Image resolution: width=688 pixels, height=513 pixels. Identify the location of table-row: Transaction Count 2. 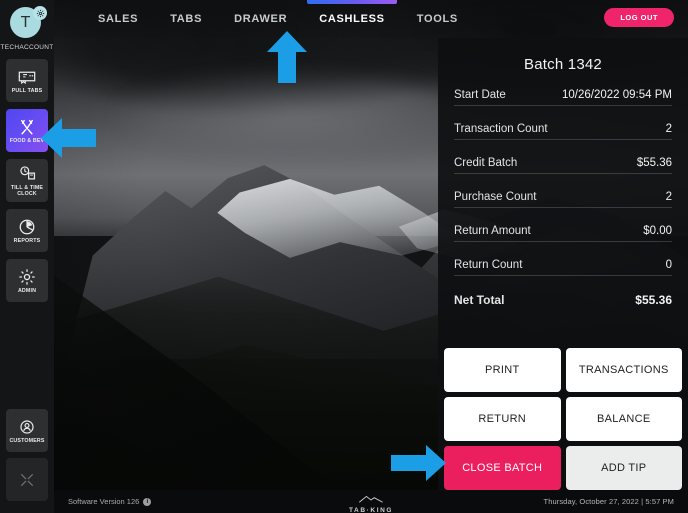
(563, 131).